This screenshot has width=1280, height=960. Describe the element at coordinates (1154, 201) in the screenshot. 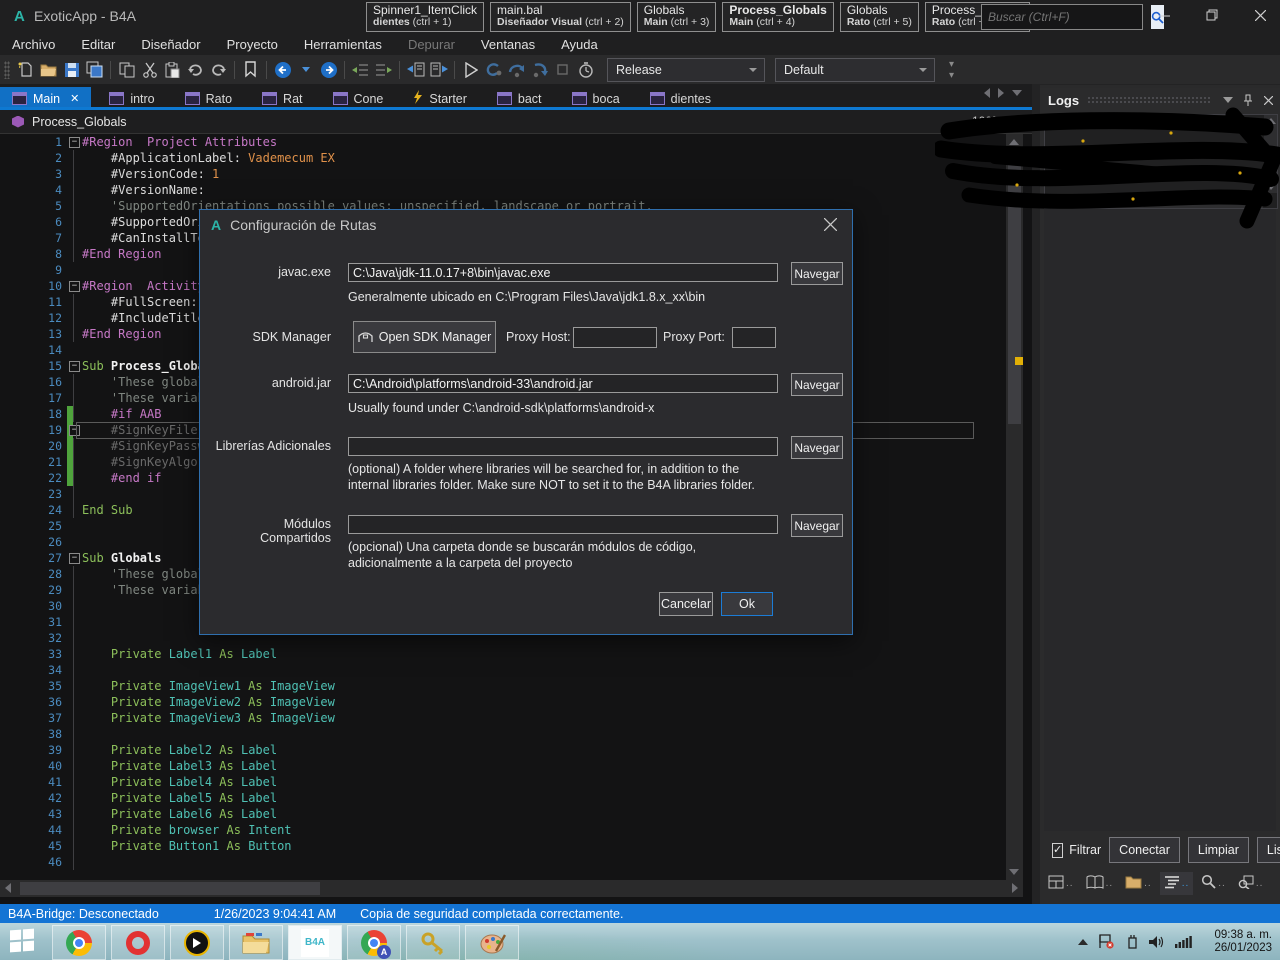

I see `log-horizontal-scrollbar` at that location.